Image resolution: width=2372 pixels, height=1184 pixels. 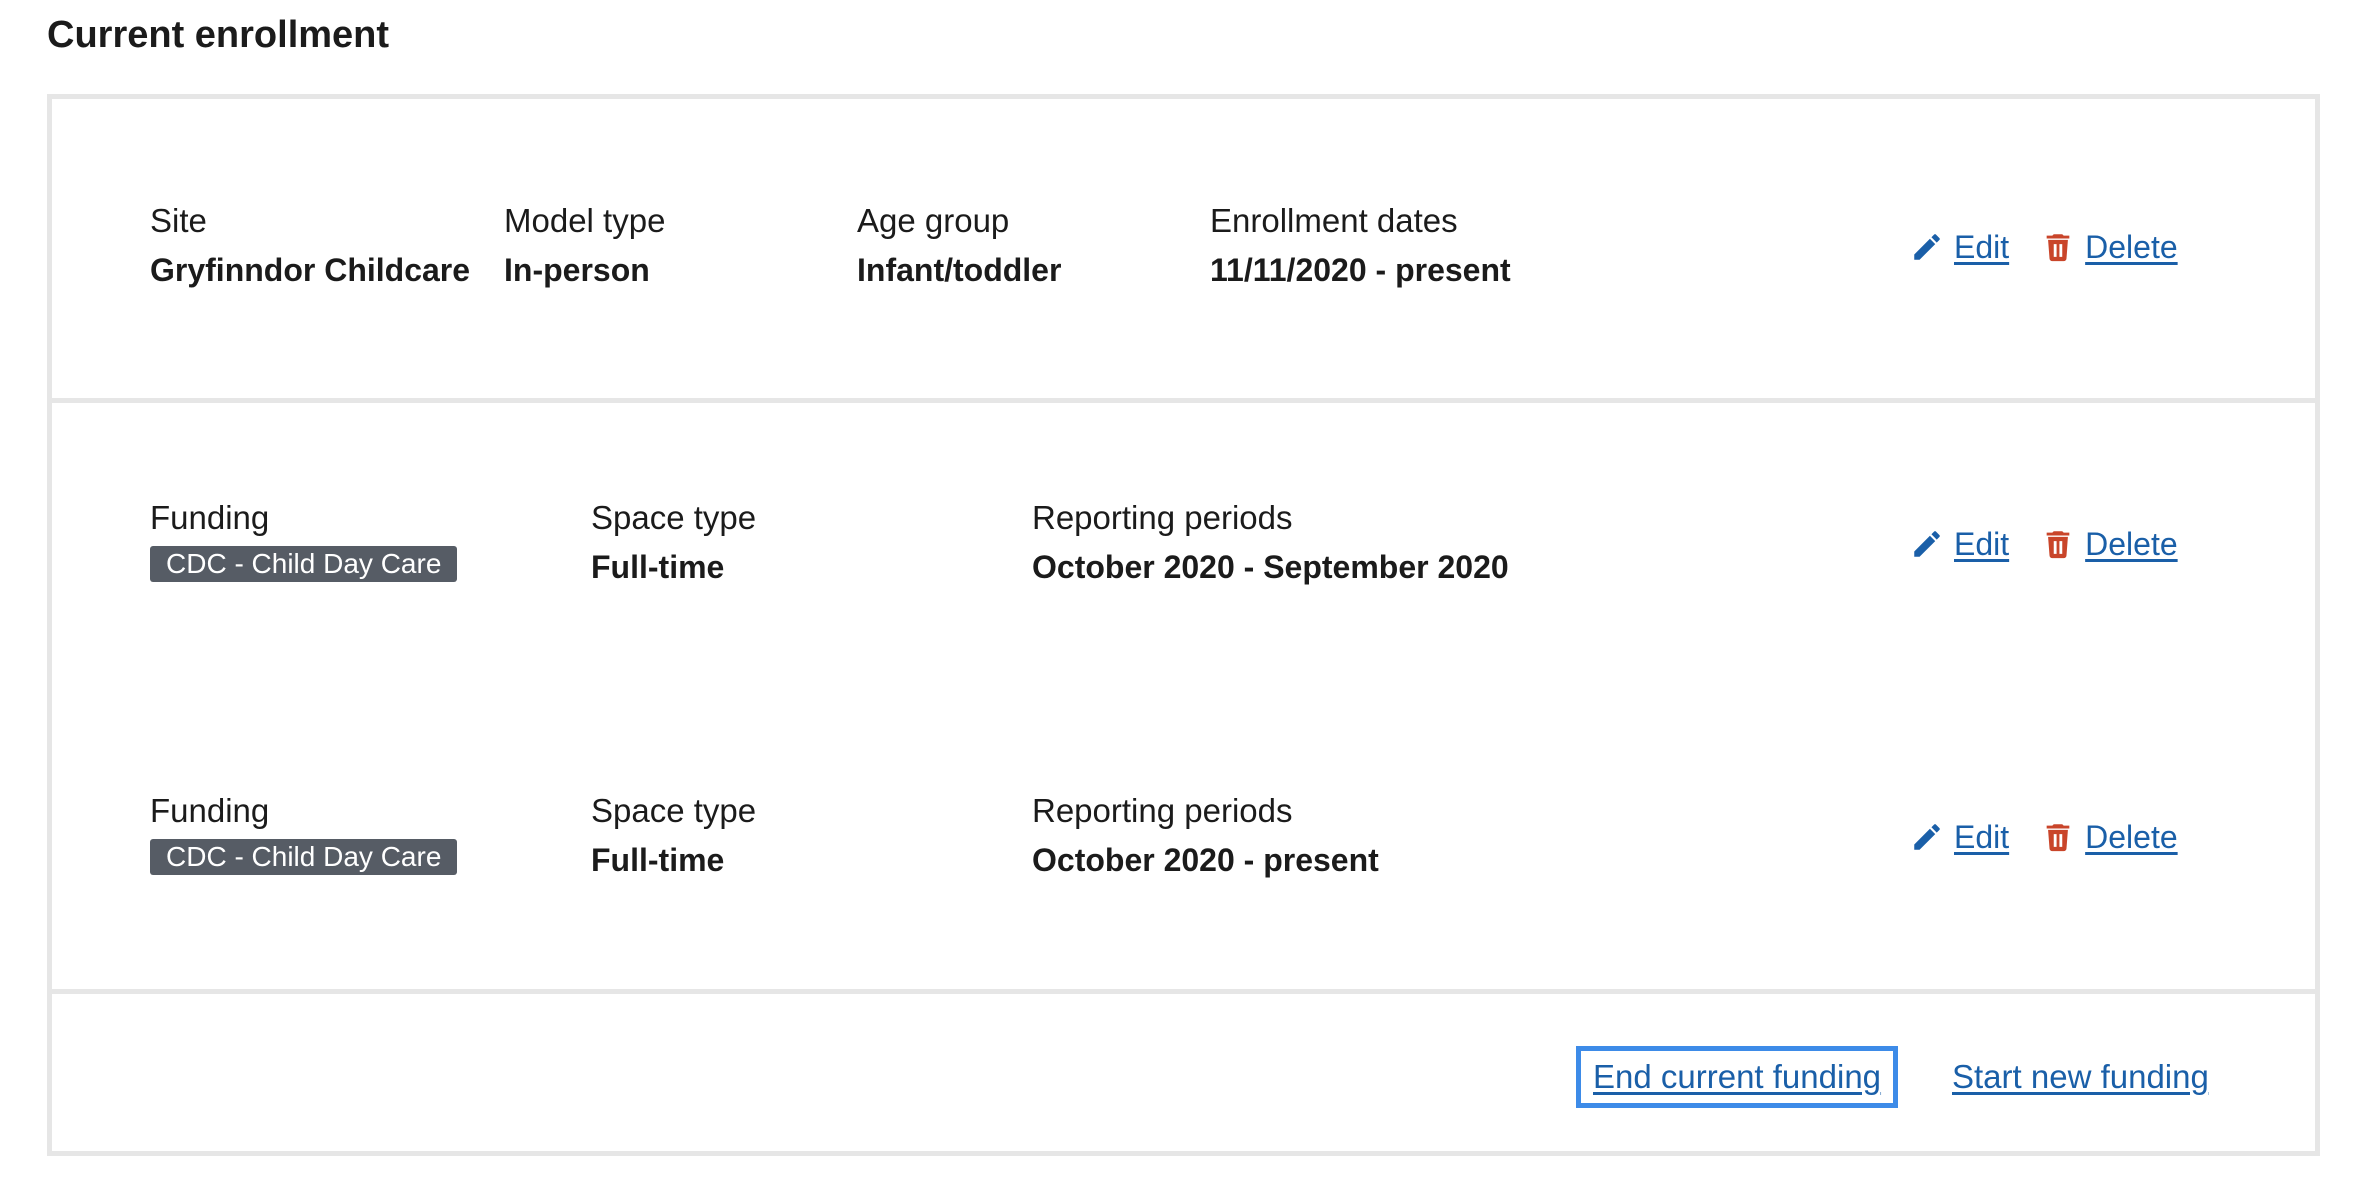 What do you see at coordinates (584, 245) in the screenshot?
I see `model-type-field: Model type In-person` at bounding box center [584, 245].